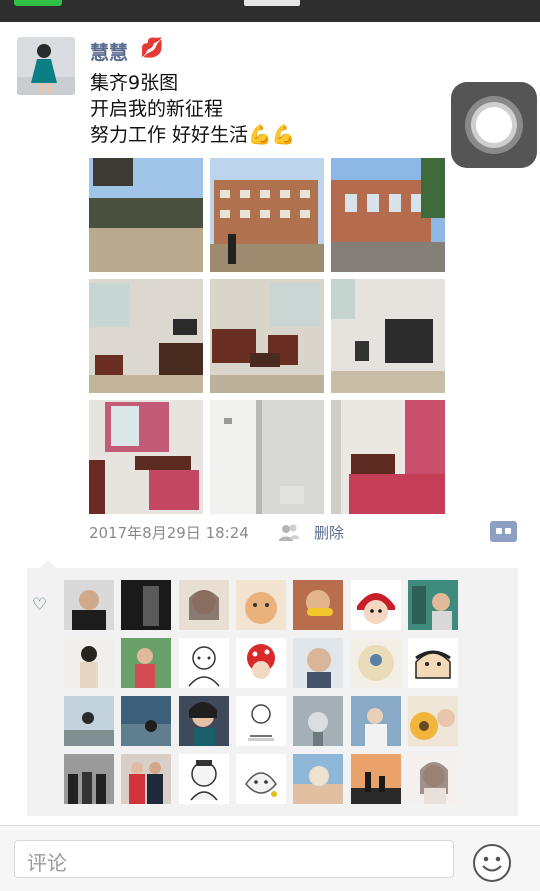  What do you see at coordinates (109, 51) in the screenshot?
I see `username-link: 慧慧` at bounding box center [109, 51].